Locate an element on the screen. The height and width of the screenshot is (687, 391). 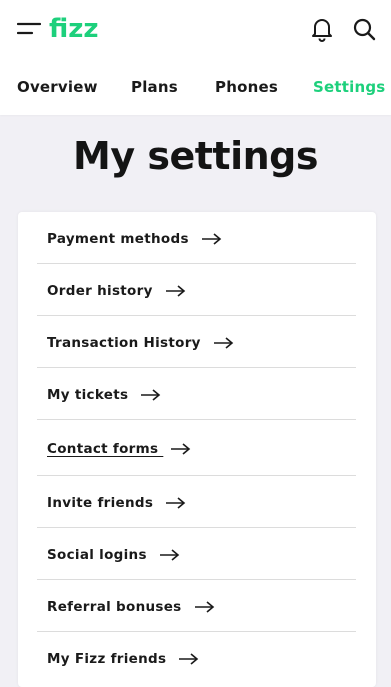
settings-item-label: Payment methods is located at coordinates (118, 239).